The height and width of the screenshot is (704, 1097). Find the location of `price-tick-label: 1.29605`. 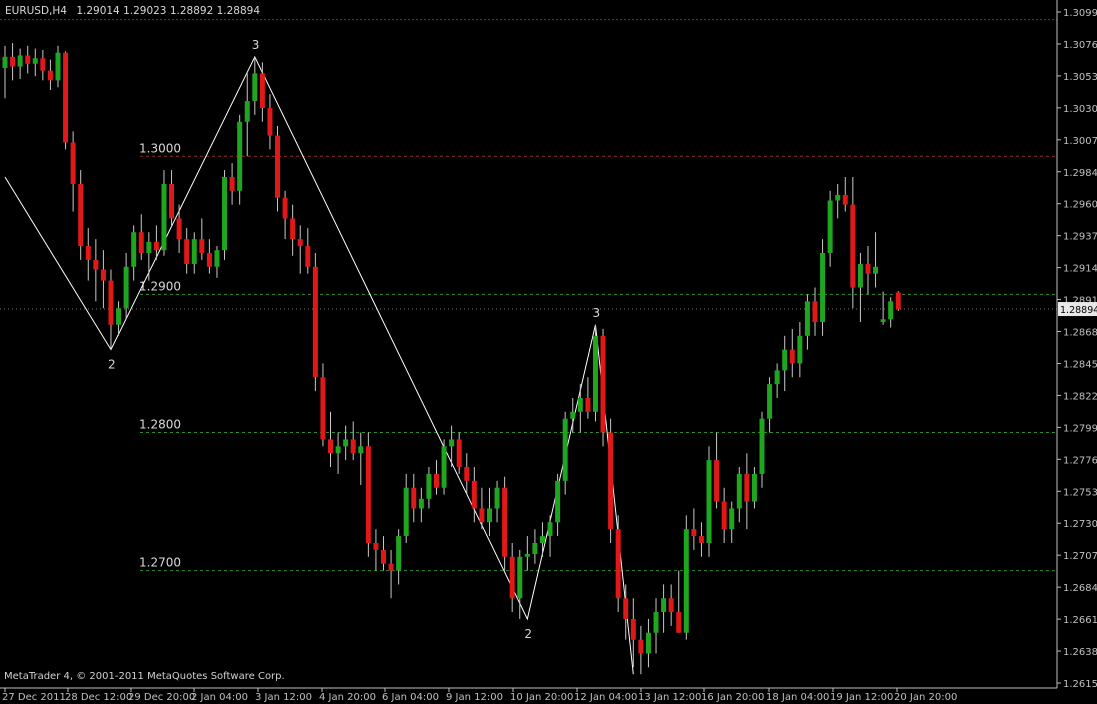

price-tick-label: 1.29605 is located at coordinates (1080, 205).